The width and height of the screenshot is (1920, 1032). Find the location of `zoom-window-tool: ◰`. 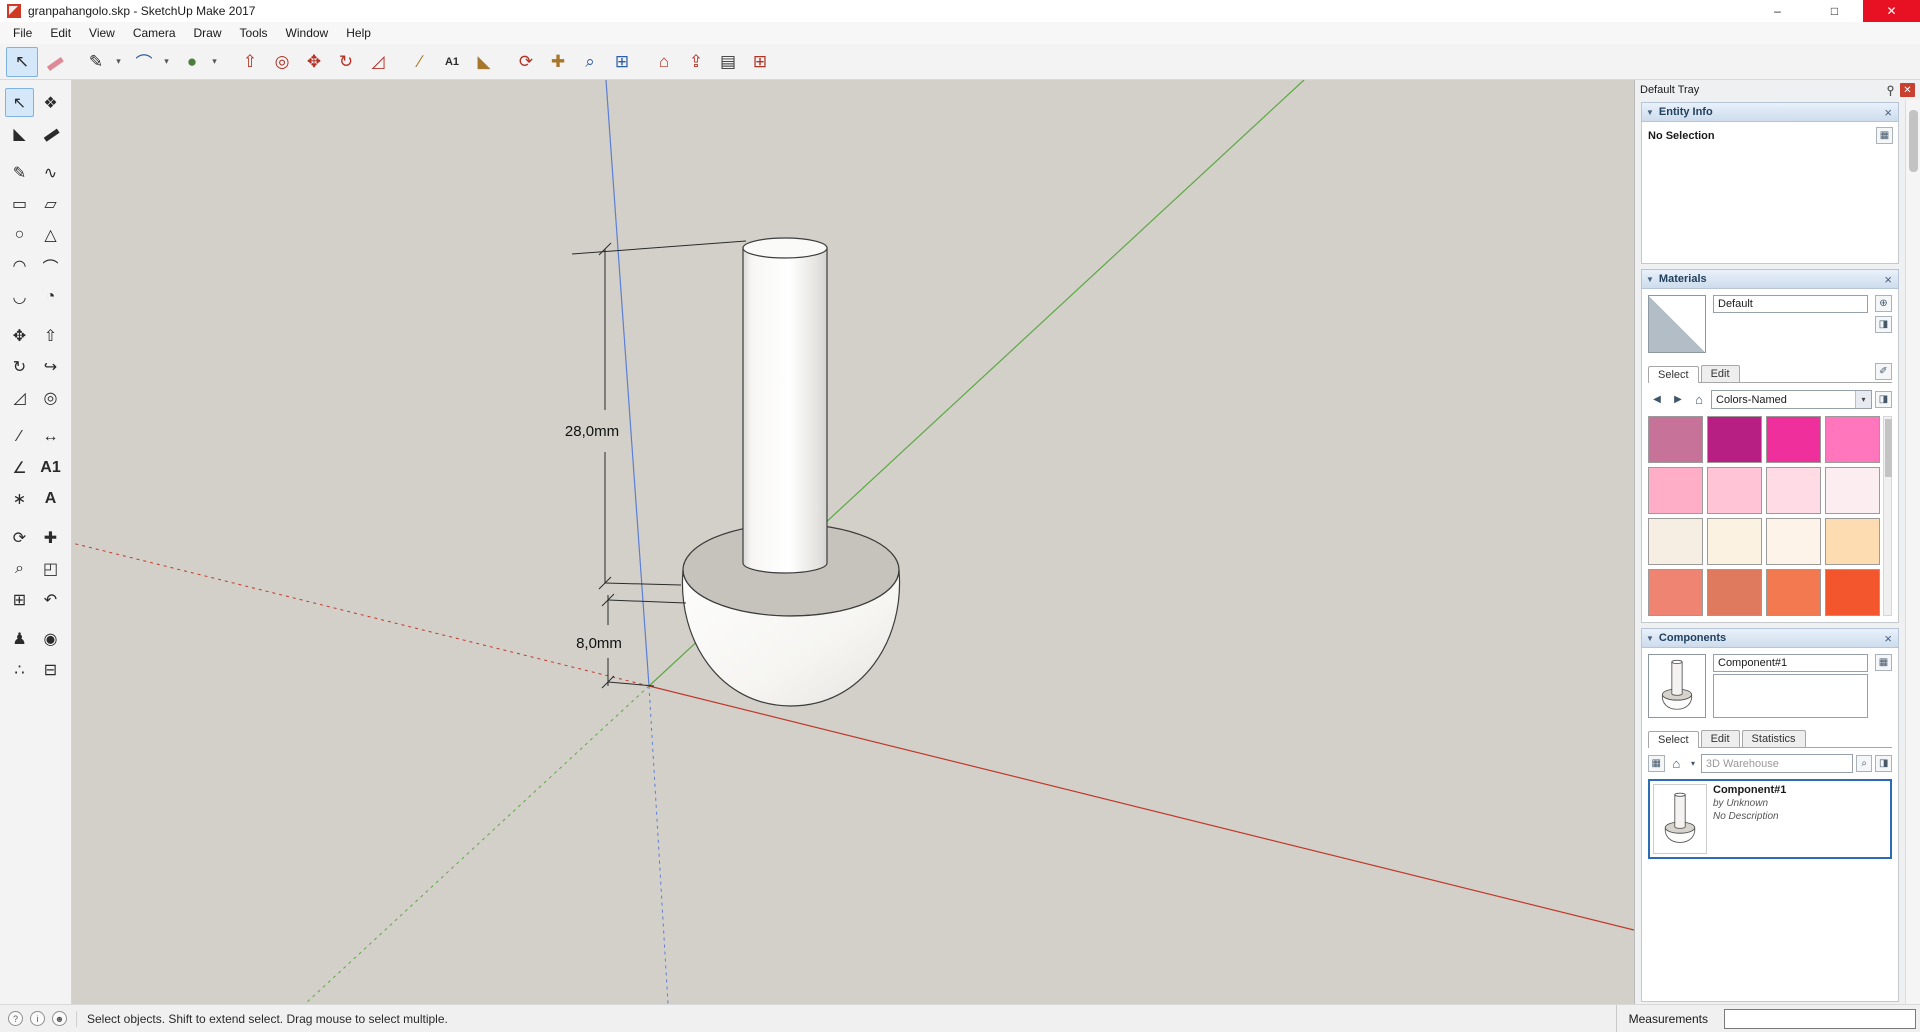

zoom-window-tool: ◰ is located at coordinates (50, 568).